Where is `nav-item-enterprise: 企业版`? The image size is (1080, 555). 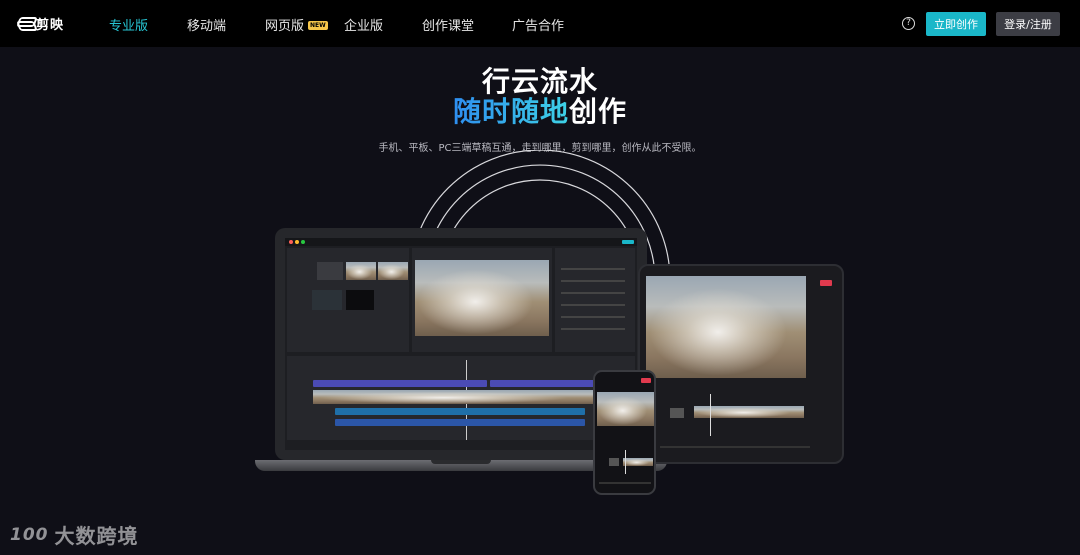 nav-item-enterprise: 企业版 is located at coordinates (363, 24).